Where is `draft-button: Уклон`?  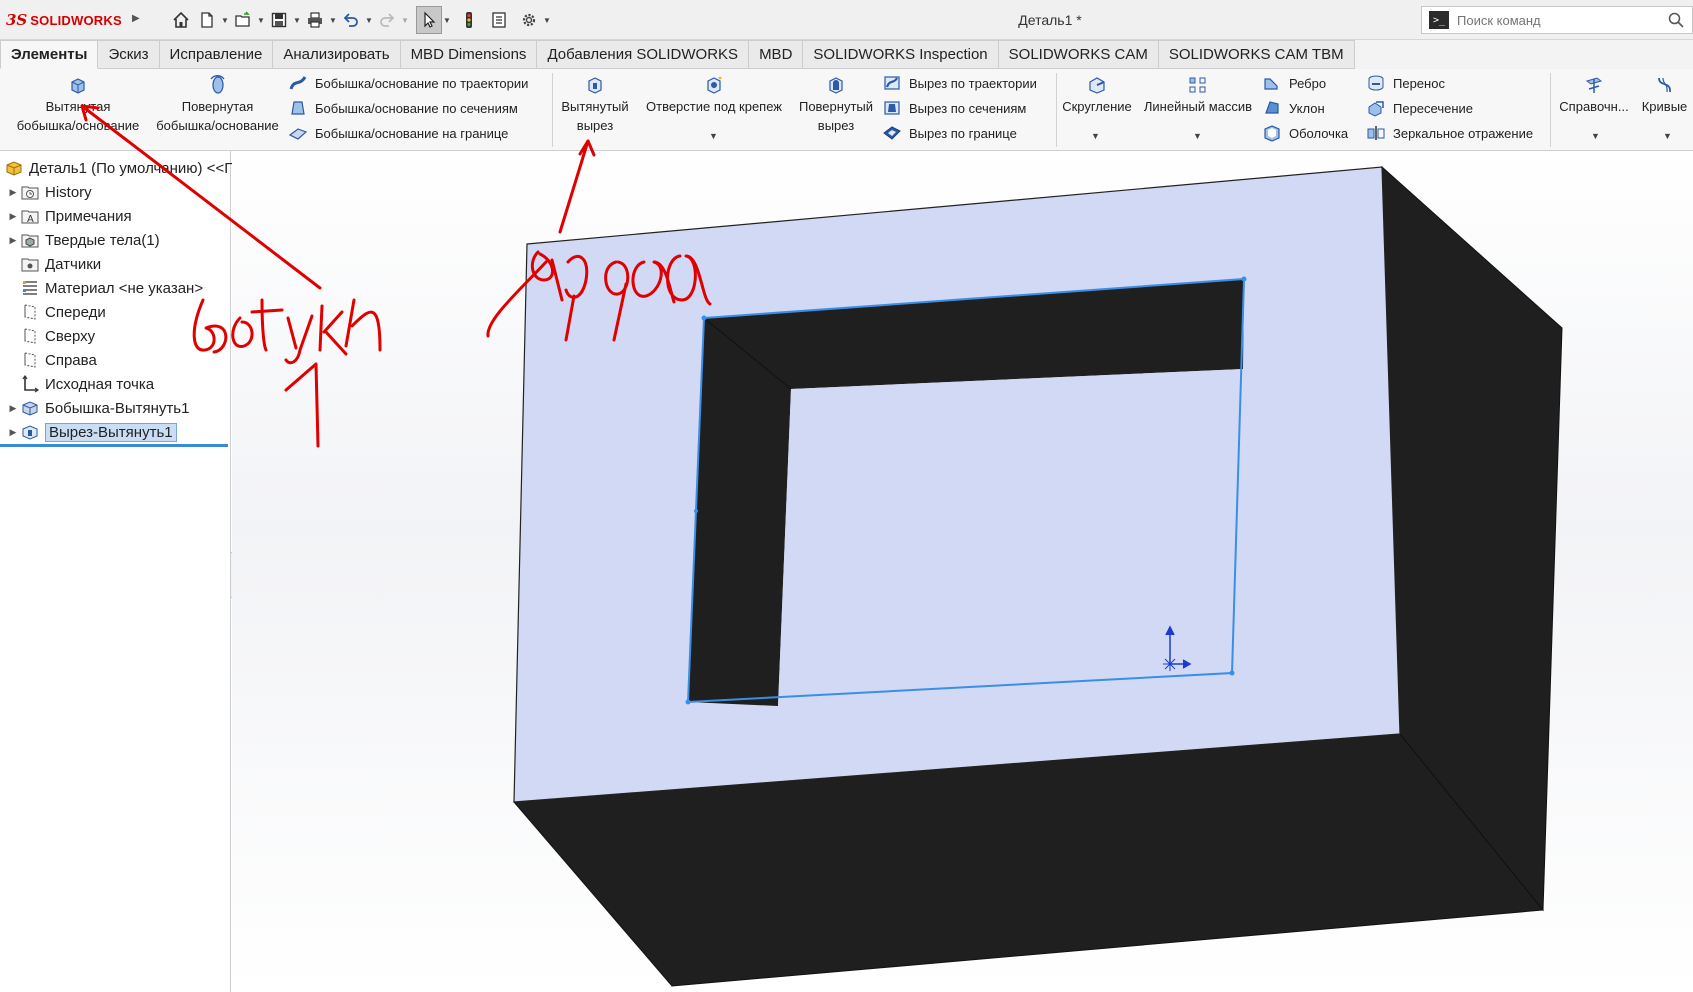
draft-button: Уклон is located at coordinates (1293, 108).